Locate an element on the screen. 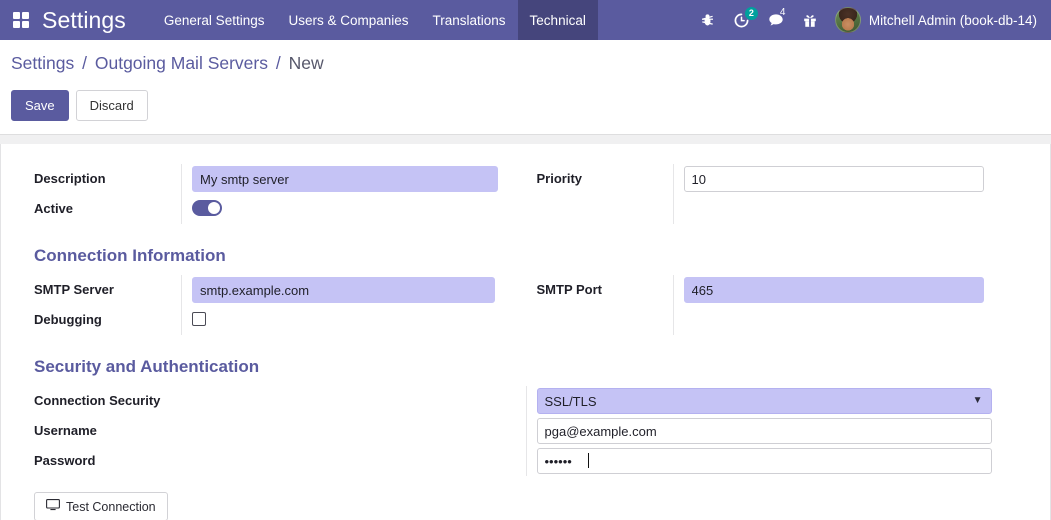  nav-item-general-settings: General Settings is located at coordinates (214, 20).